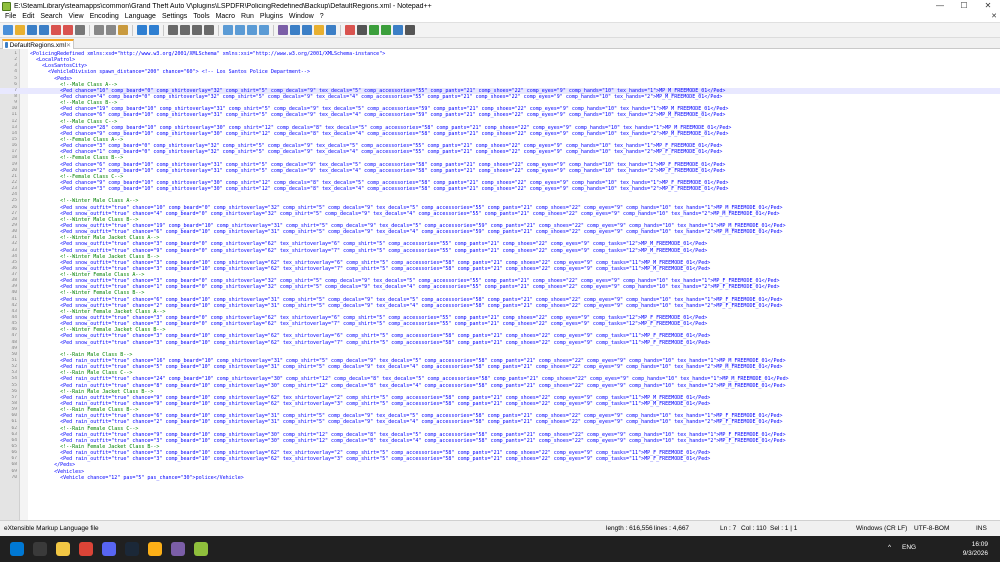  I want to click on status-ln: Ln : 7, so click(728, 528).